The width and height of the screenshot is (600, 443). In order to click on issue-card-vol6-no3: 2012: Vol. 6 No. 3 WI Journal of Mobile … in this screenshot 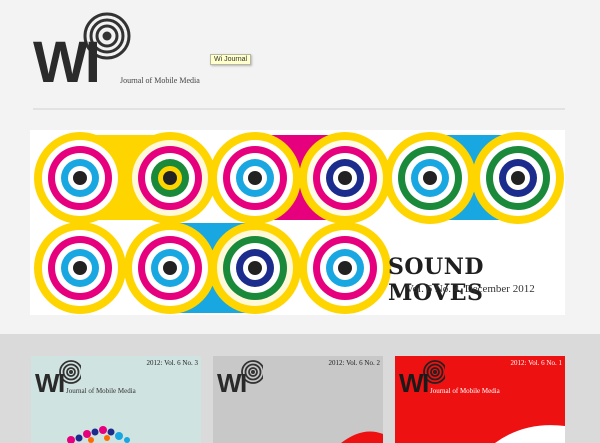, I will do `click(116, 399)`.